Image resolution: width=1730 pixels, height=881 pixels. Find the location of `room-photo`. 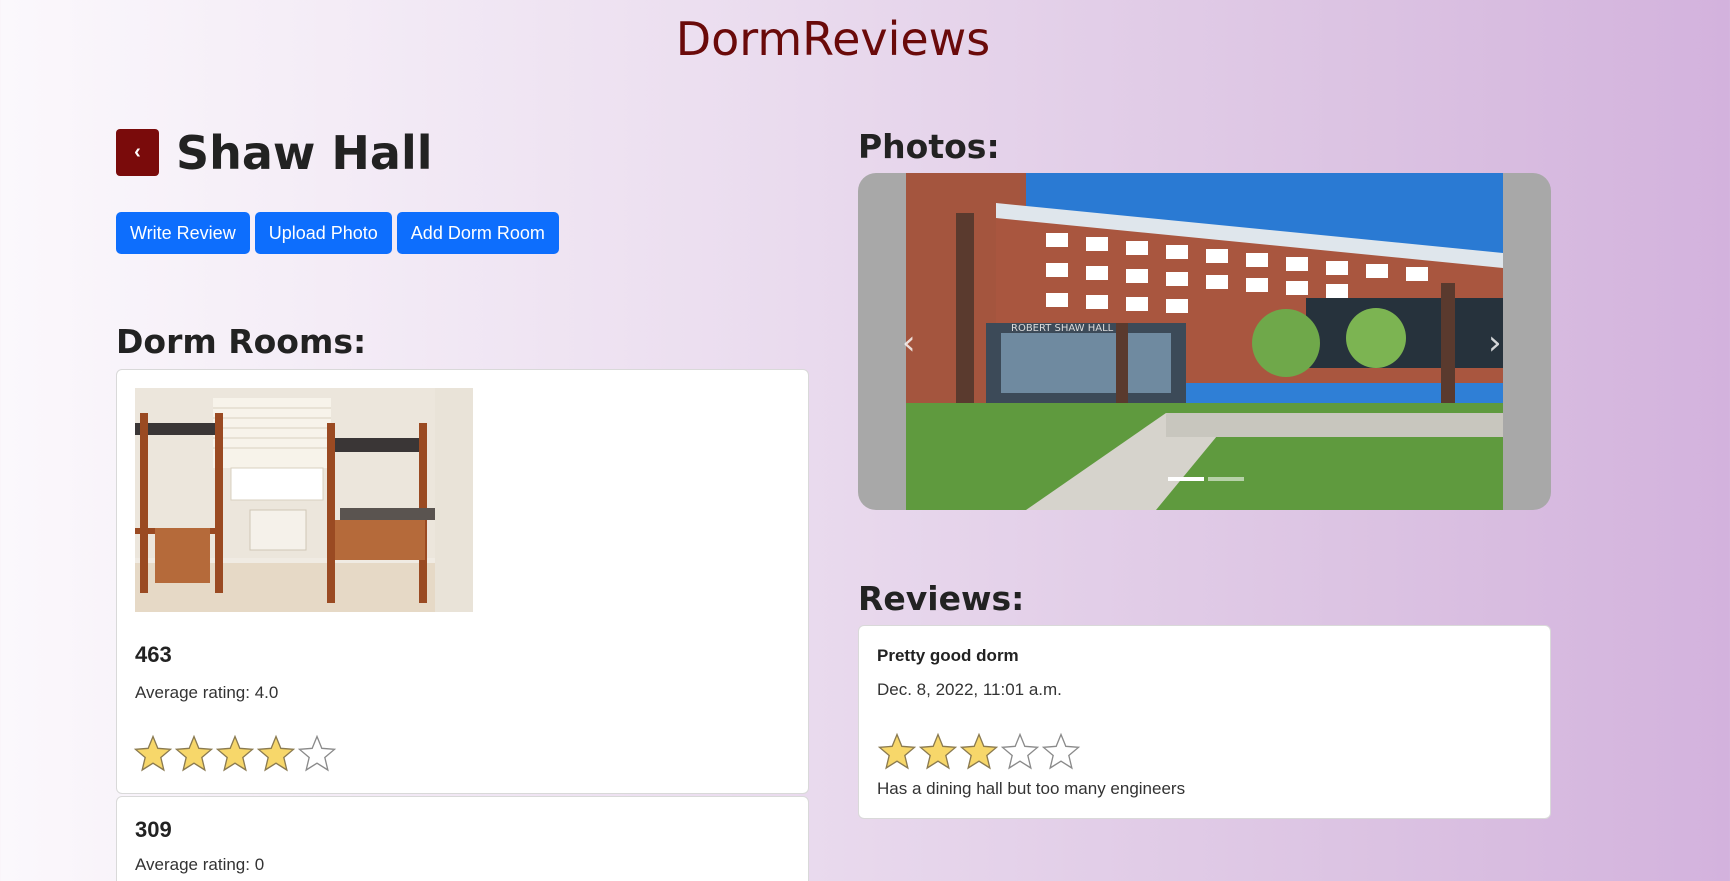

room-photo is located at coordinates (304, 500).